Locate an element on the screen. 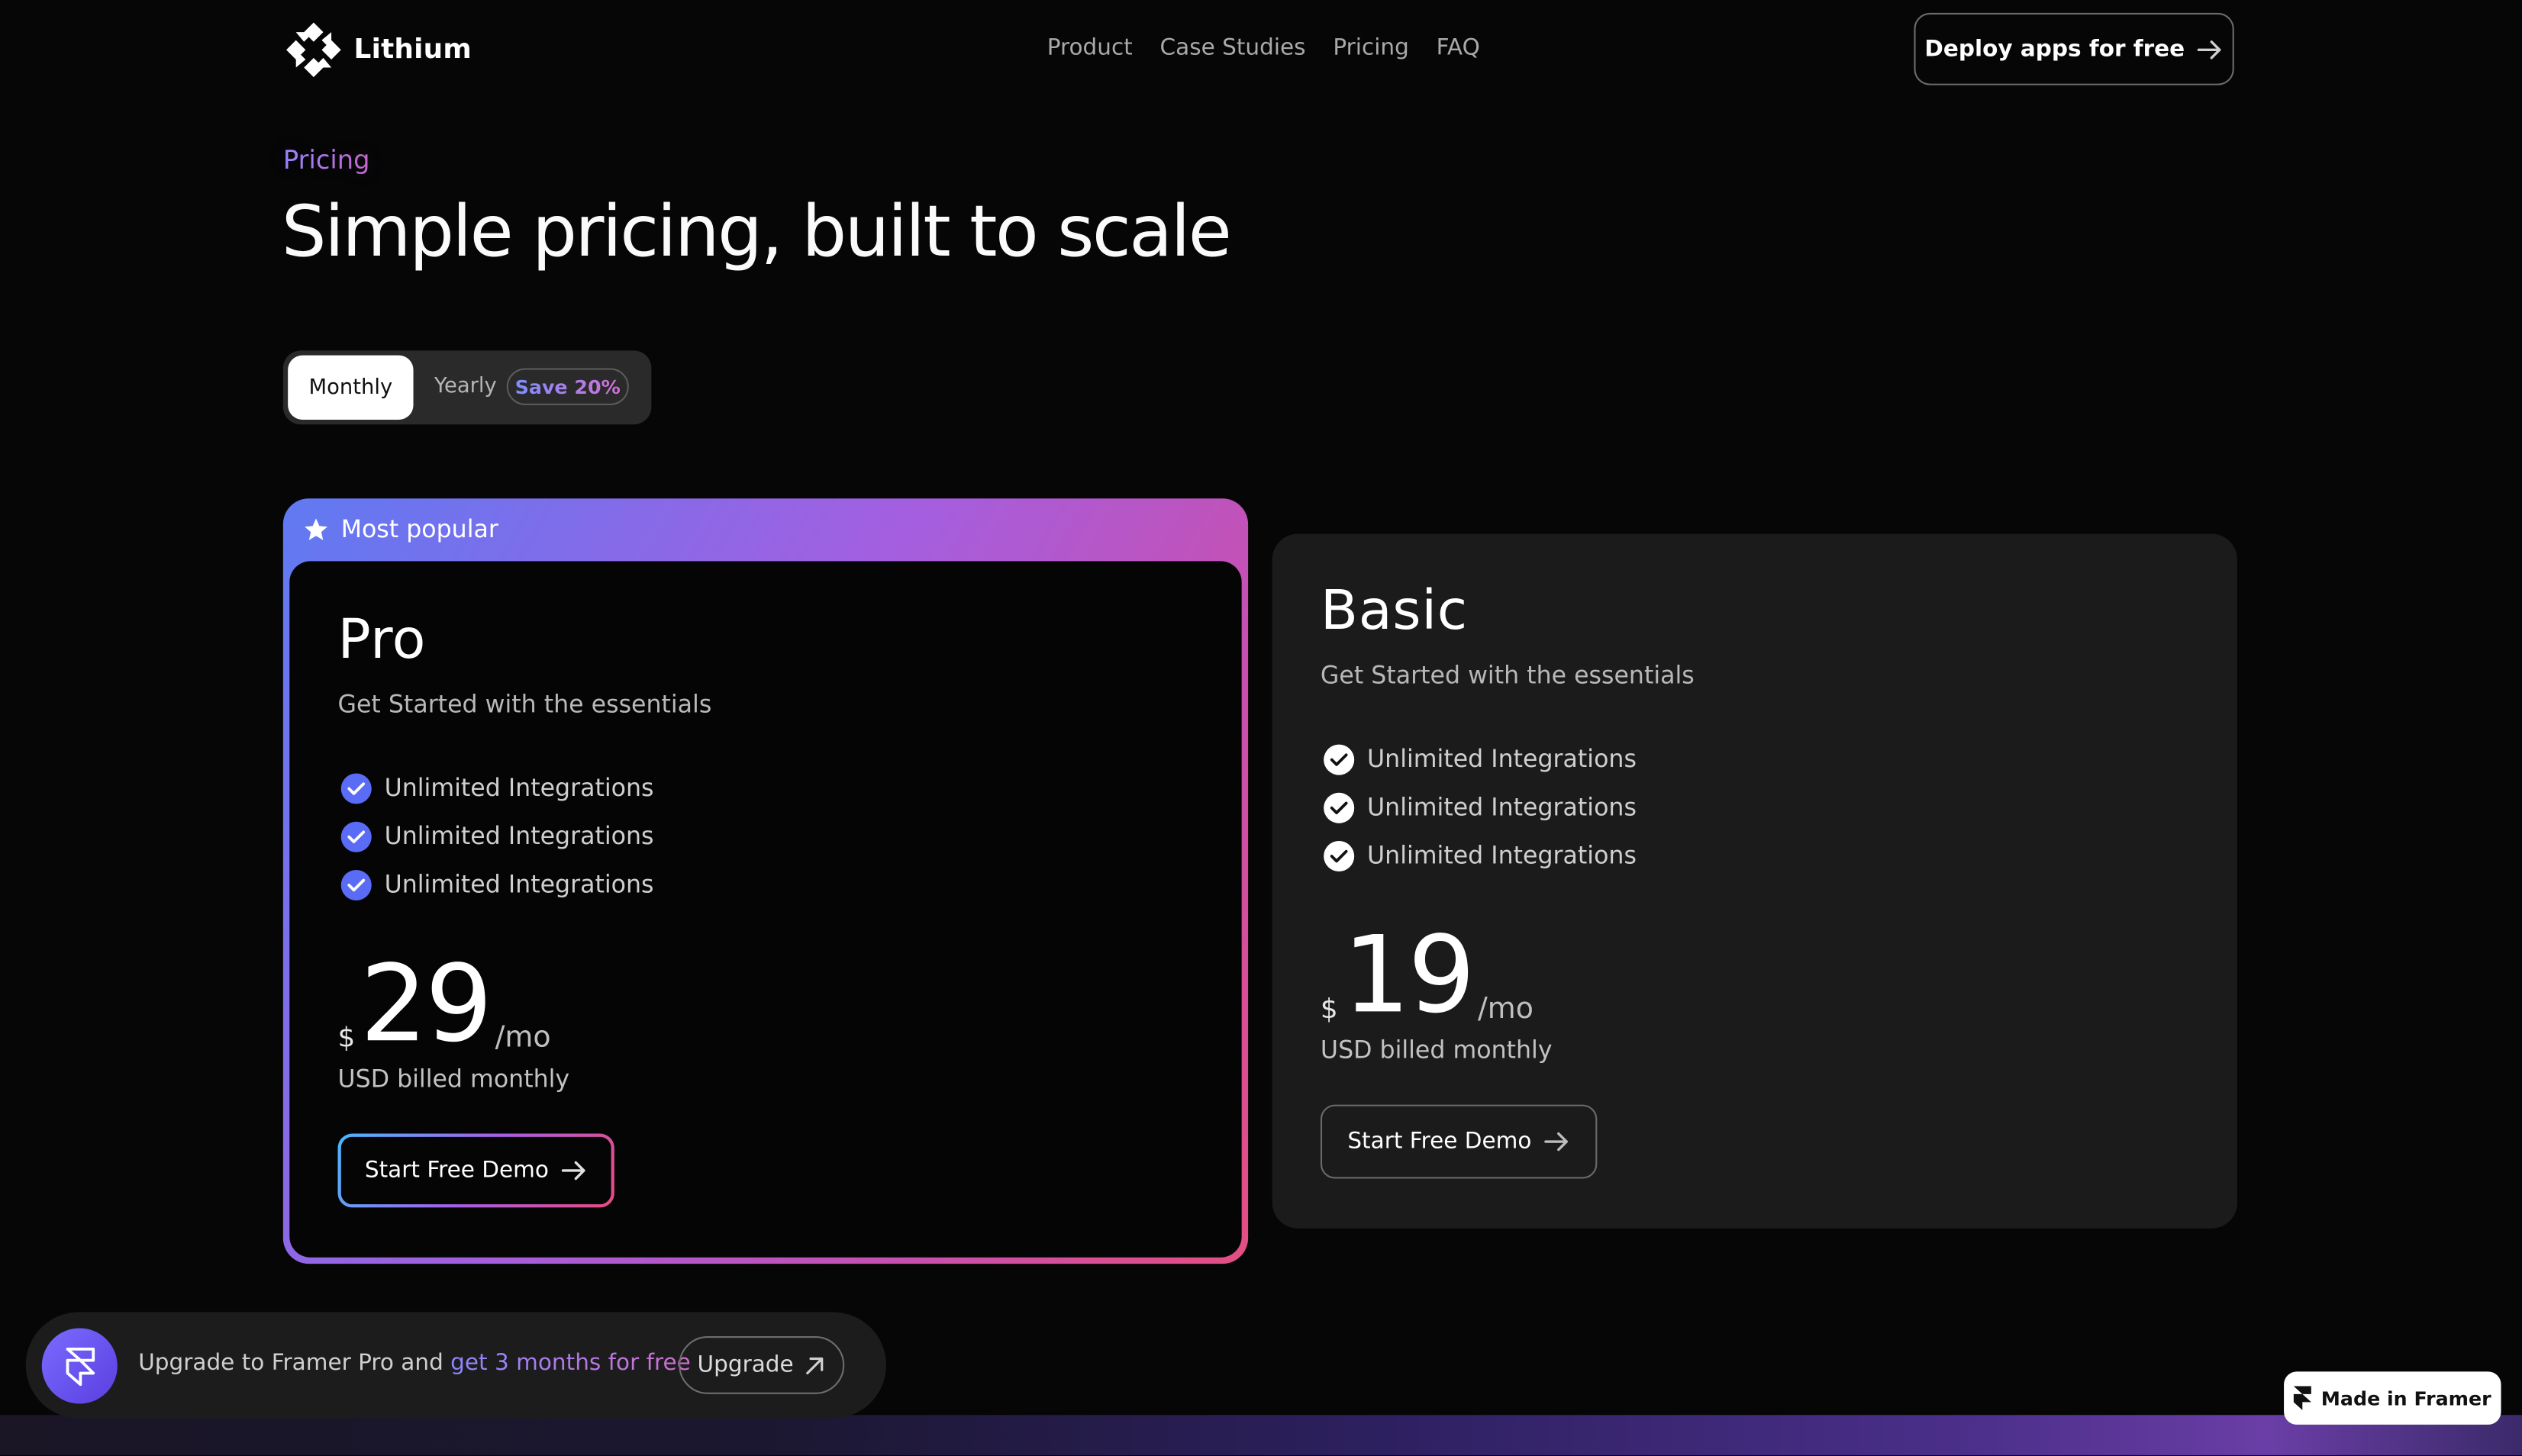 This screenshot has height=1456, width=2522. framer-icon is located at coordinates (2302, 1398).